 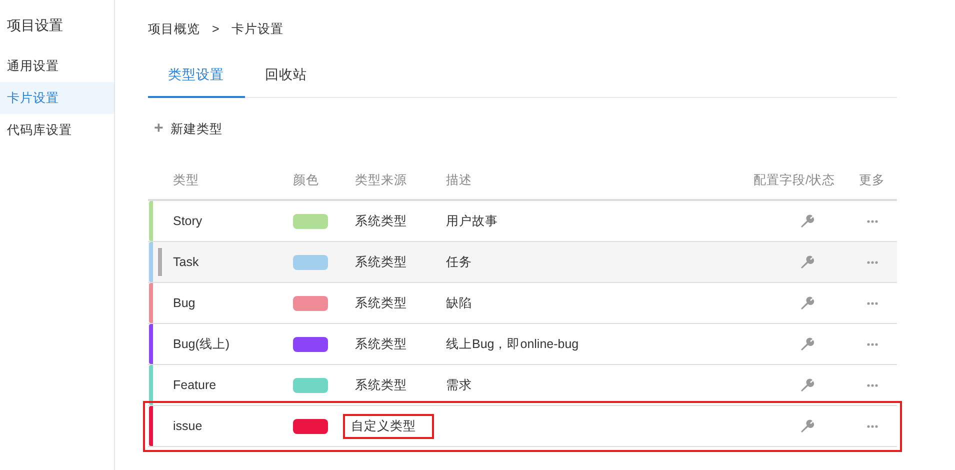 I want to click on new-type-button: + 新建类型, so click(x=188, y=129).